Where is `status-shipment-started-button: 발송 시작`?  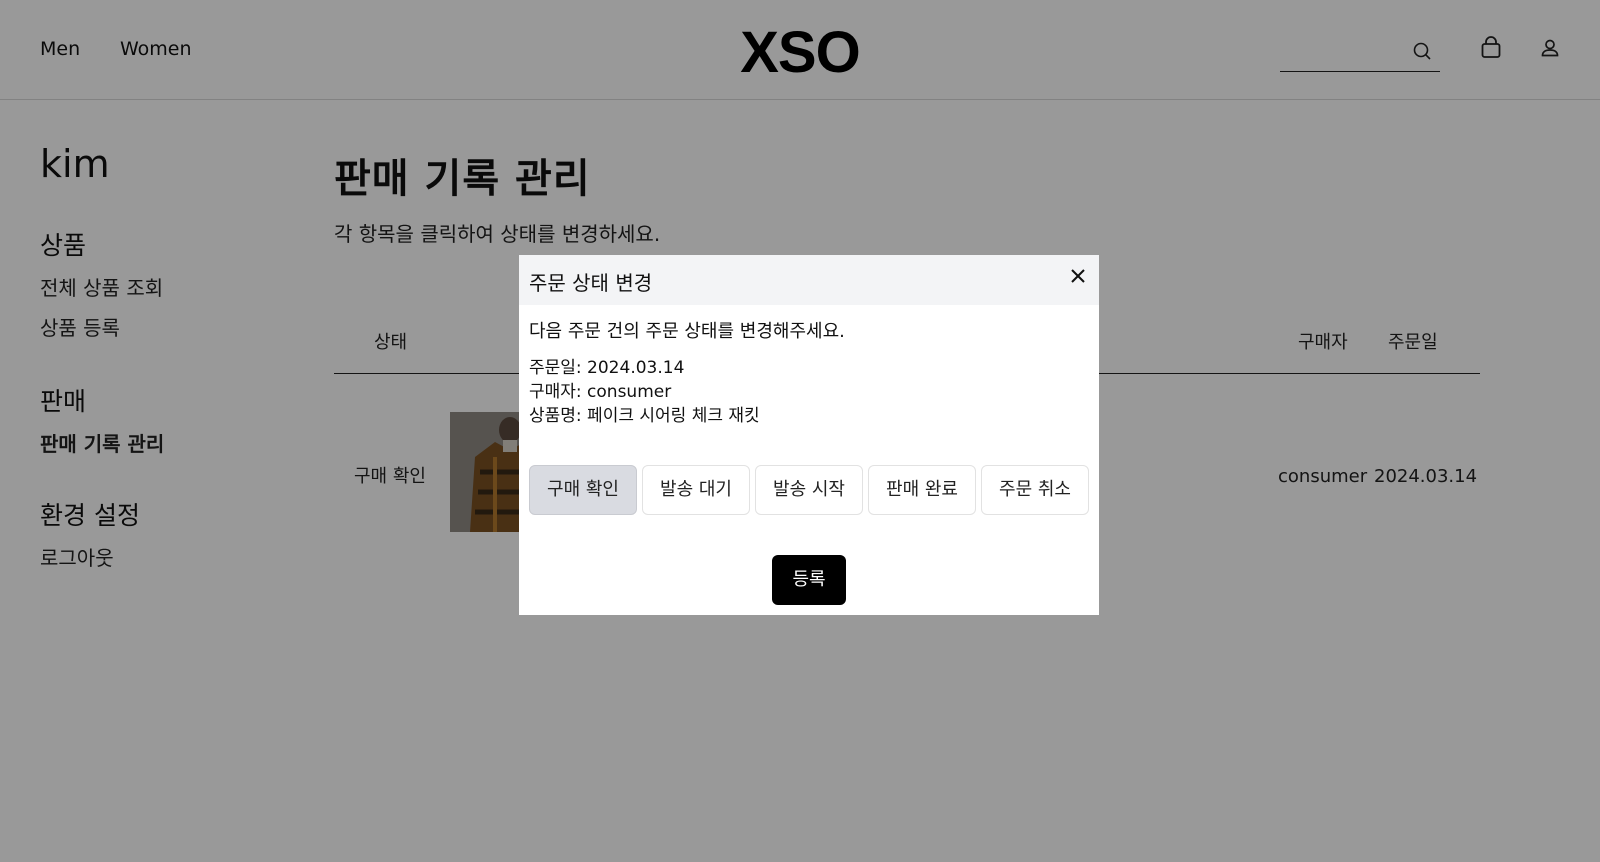
status-shipment-started-button: 발송 시작 is located at coordinates (809, 490).